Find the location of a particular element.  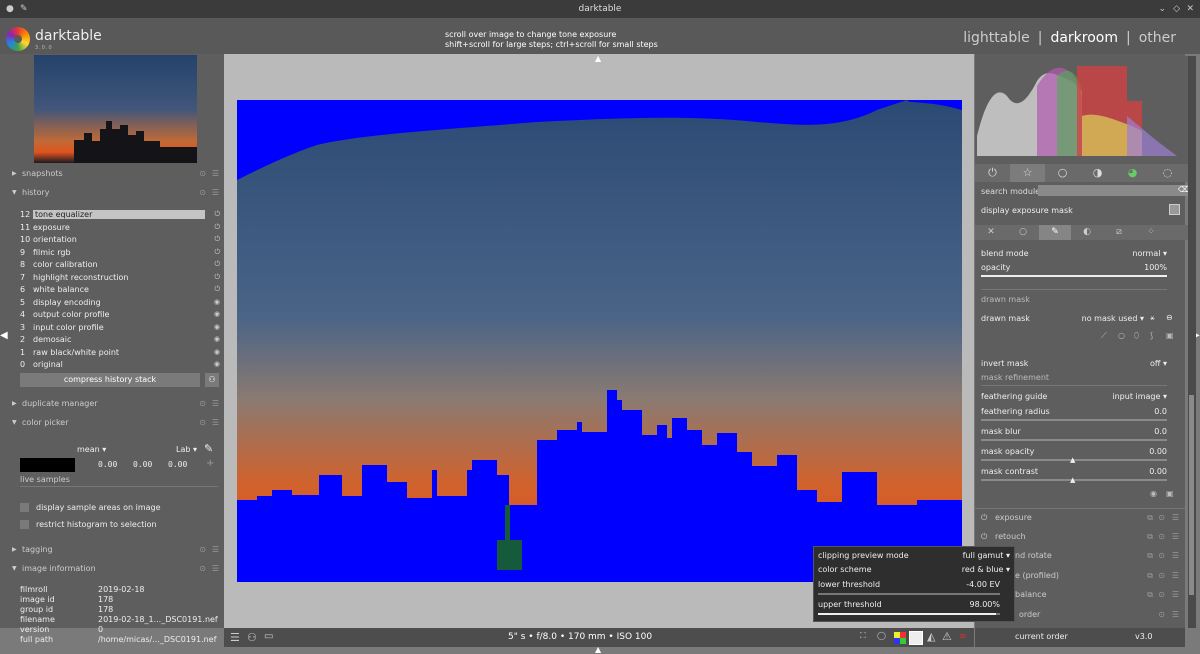

history-item: 8 color calibration ⏻ is located at coordinates (120, 264).